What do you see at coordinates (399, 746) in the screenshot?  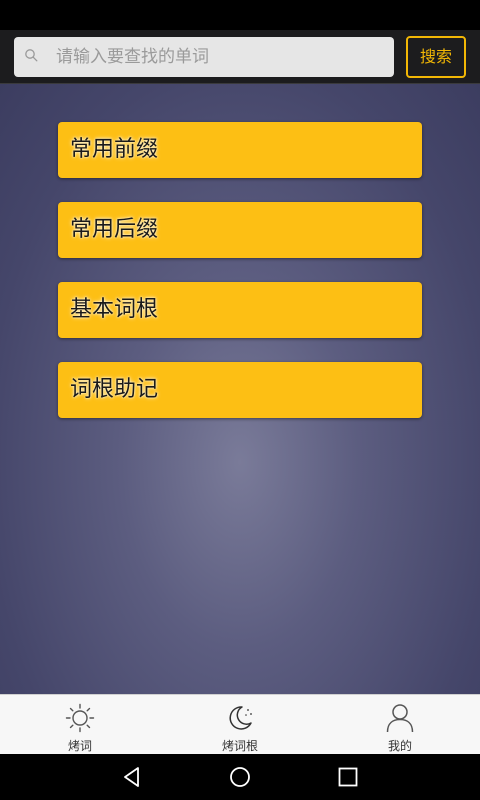 I see `tab-label: 我的` at bounding box center [399, 746].